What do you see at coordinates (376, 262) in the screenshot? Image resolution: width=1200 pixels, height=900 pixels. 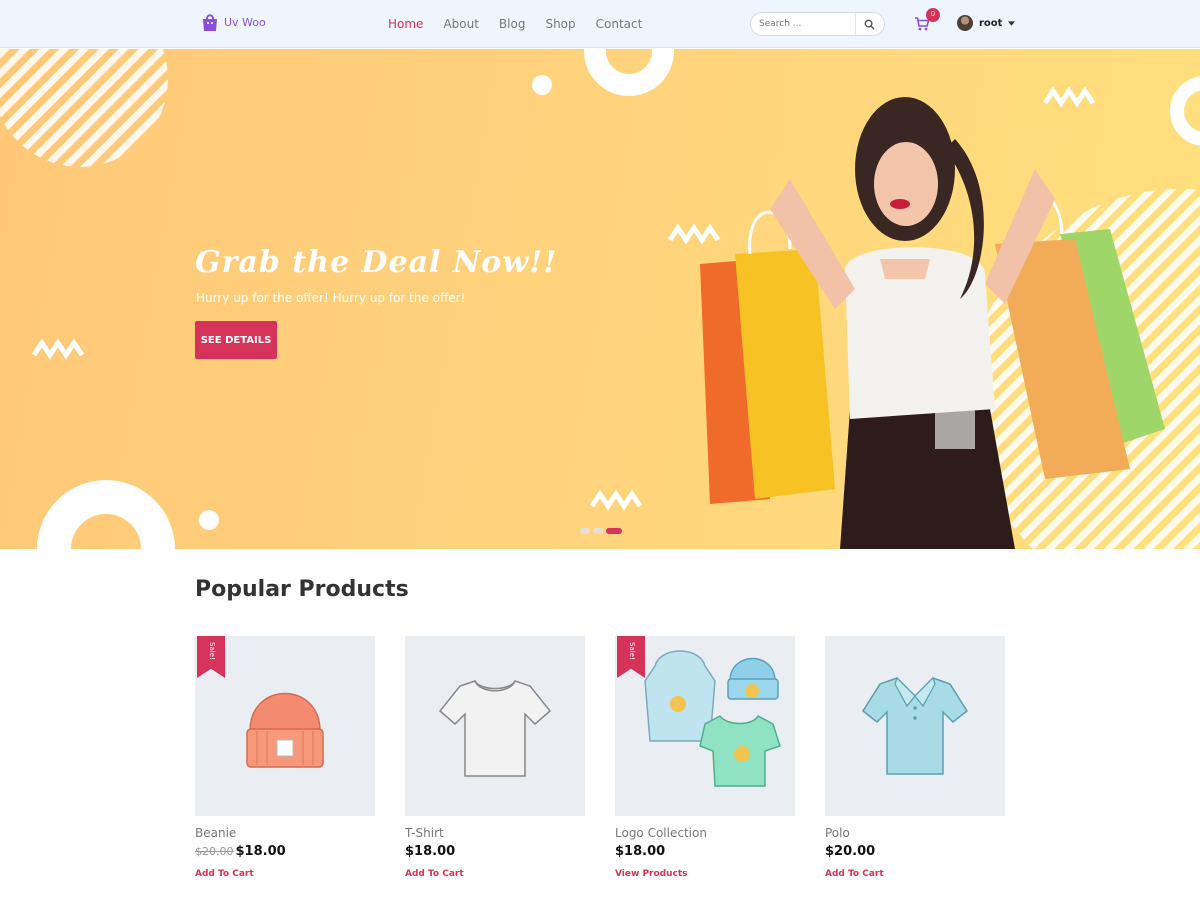 I see `hero-title: Grab the Deal Now!!` at bounding box center [376, 262].